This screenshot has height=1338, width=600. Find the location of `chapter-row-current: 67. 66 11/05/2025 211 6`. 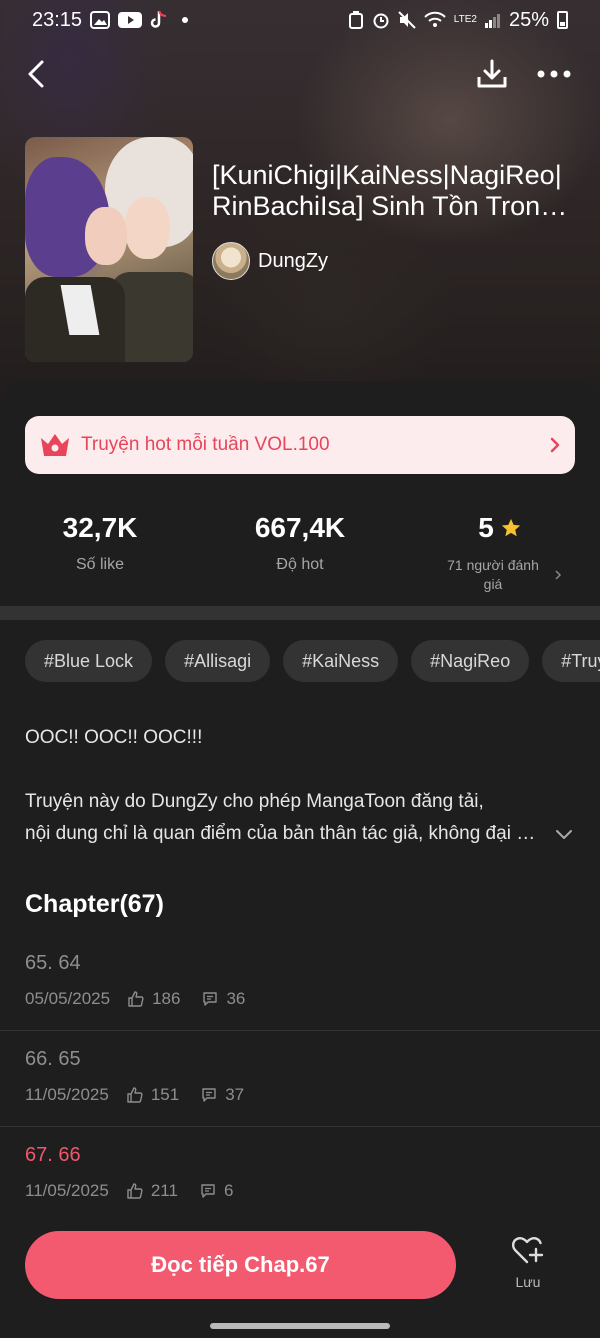

chapter-row-current: 67. 66 11/05/2025 211 6 is located at coordinates (300, 1175).